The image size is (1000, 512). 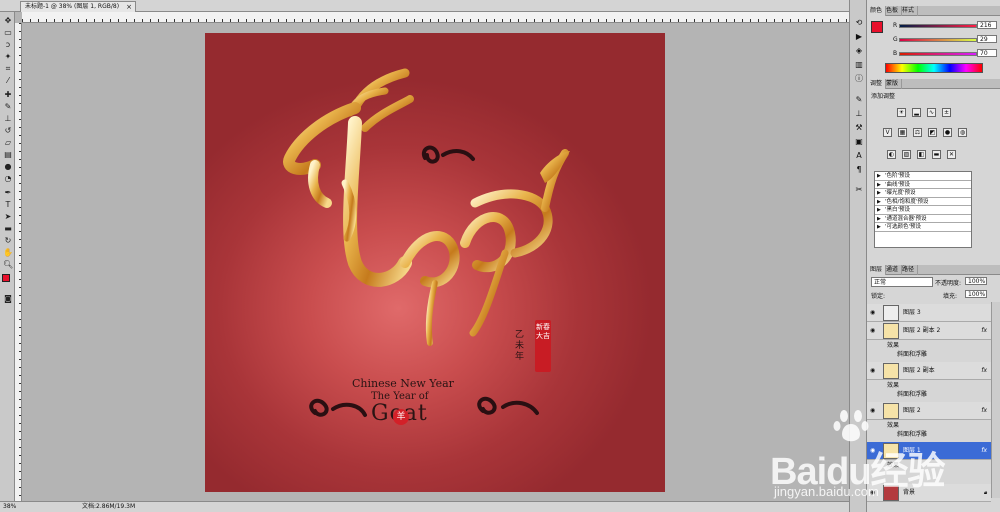 What do you see at coordinates (8, 299) in the screenshot?
I see `quick-mask-icon: ◙` at bounding box center [8, 299].